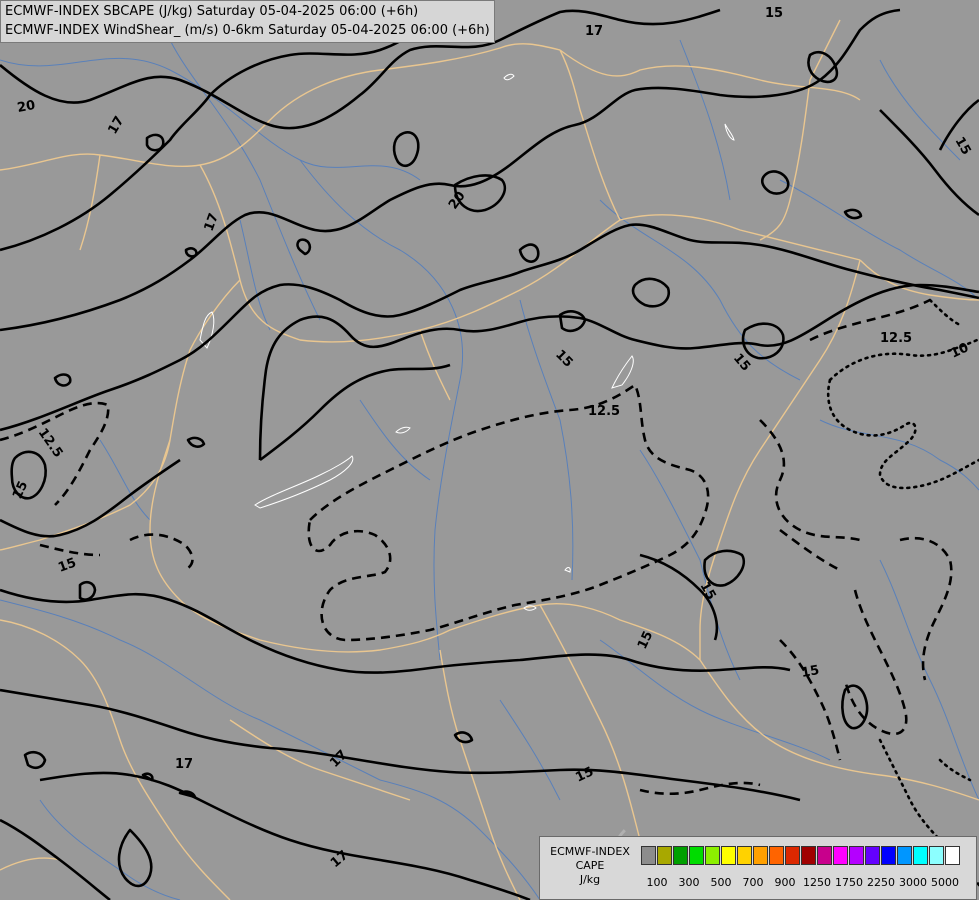  Describe the element at coordinates (945, 882) in the screenshot. I see `legend-tick: 5000` at that location.